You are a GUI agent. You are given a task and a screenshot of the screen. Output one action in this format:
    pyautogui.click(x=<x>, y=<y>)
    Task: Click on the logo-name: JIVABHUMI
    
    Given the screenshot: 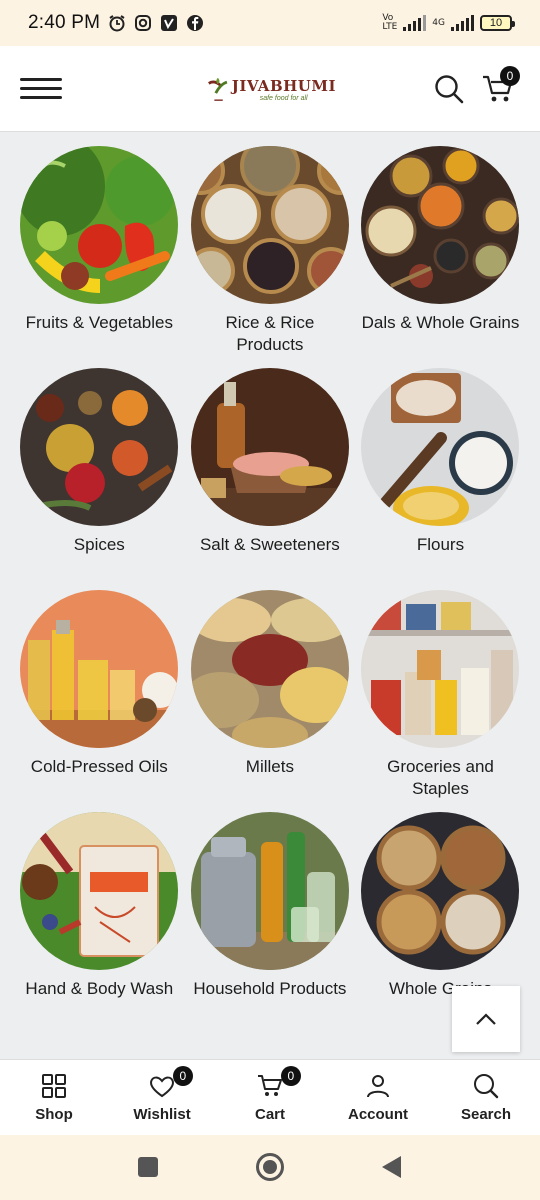 What is the action you would take?
    pyautogui.click(x=283, y=85)
    